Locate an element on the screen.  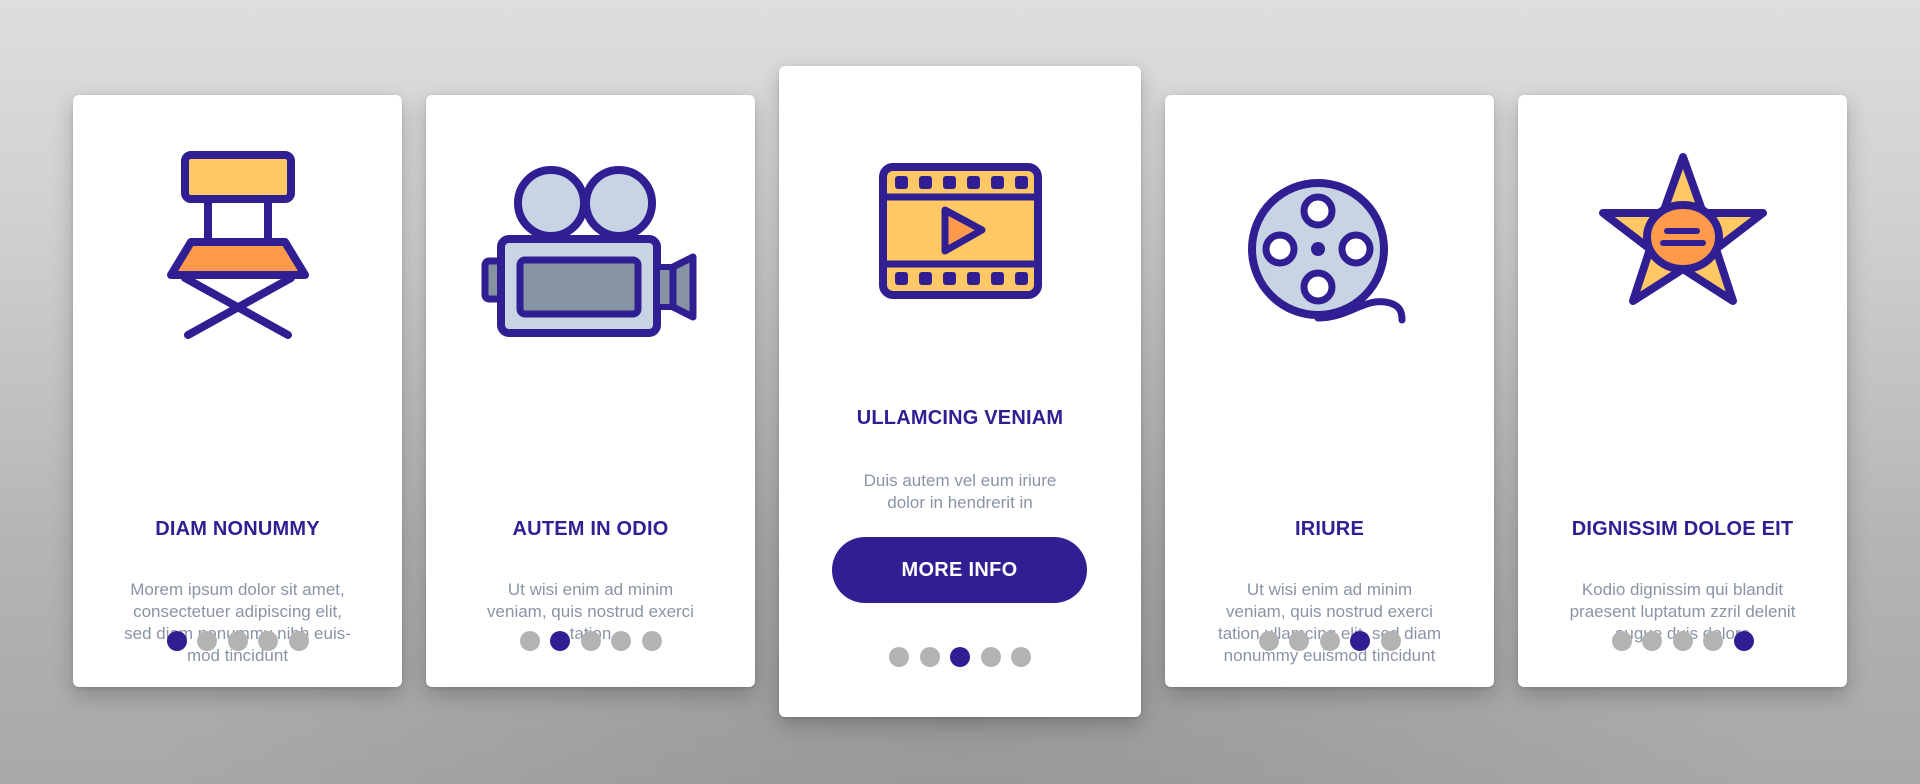
card-title: DIGNISSIM DOLOE EIT is located at coordinates (1682, 529).